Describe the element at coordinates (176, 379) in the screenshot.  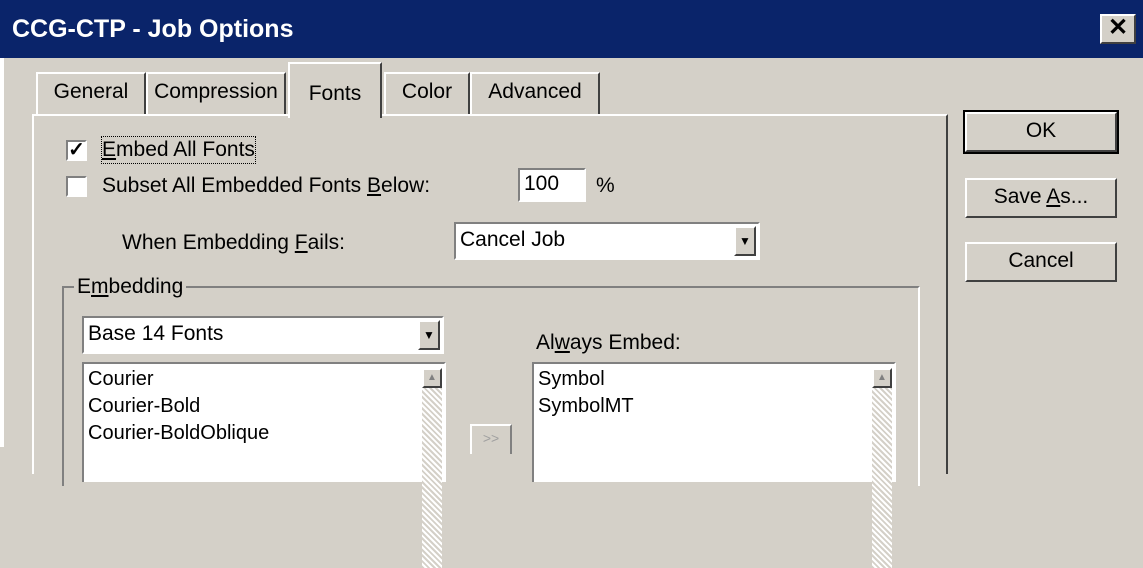
I see `list-item: Courier` at that location.